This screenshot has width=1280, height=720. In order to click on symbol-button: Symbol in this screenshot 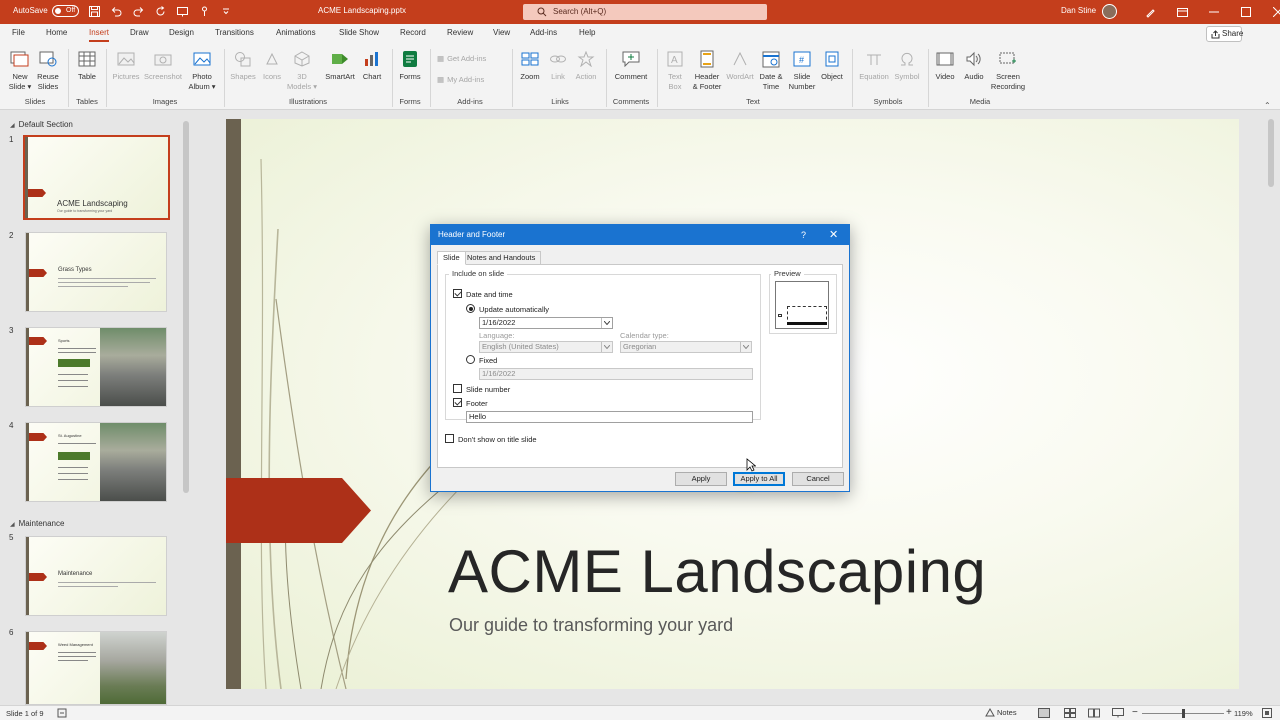, I will do `click(907, 65)`.